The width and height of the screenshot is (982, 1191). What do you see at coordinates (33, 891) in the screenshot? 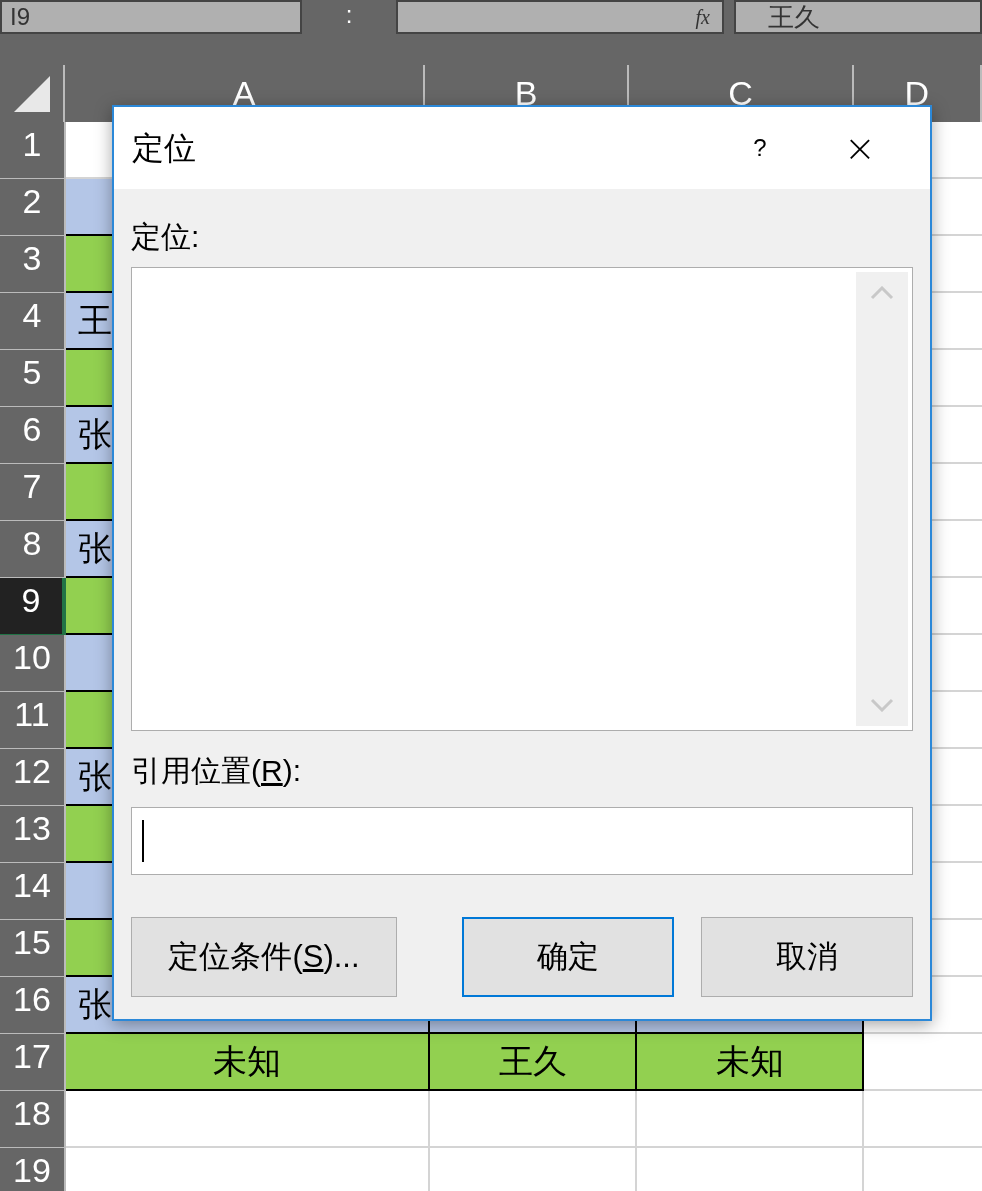
I see `row-header: 14` at bounding box center [33, 891].